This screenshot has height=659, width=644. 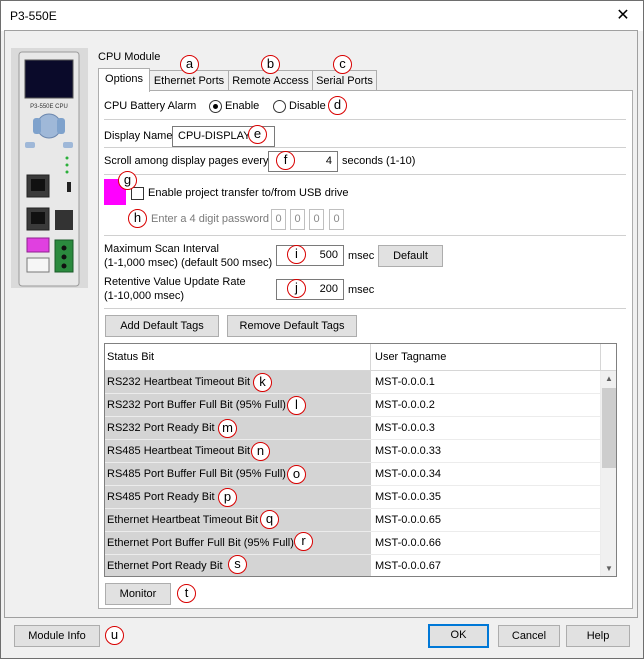 What do you see at coordinates (238, 357) in the screenshot?
I see `column-header-status-bit: Status Bit` at bounding box center [238, 357].